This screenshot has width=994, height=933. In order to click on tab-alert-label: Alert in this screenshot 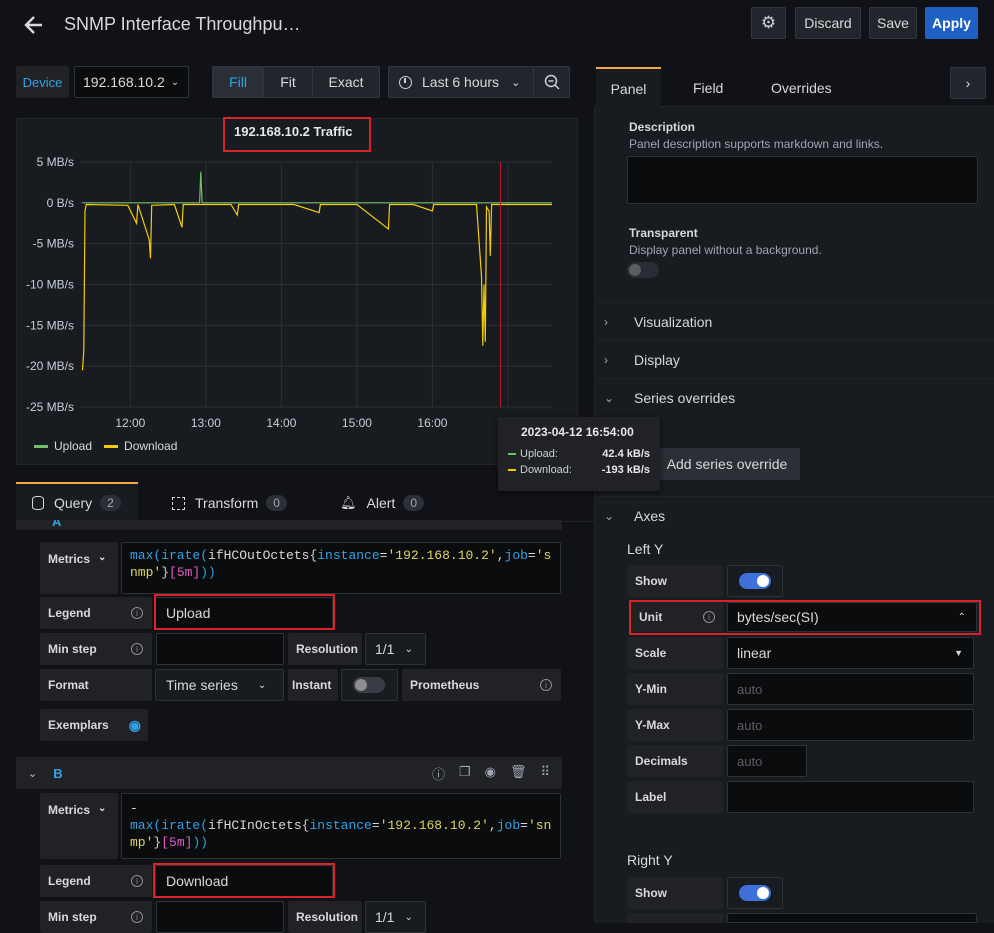, I will do `click(381, 503)`.